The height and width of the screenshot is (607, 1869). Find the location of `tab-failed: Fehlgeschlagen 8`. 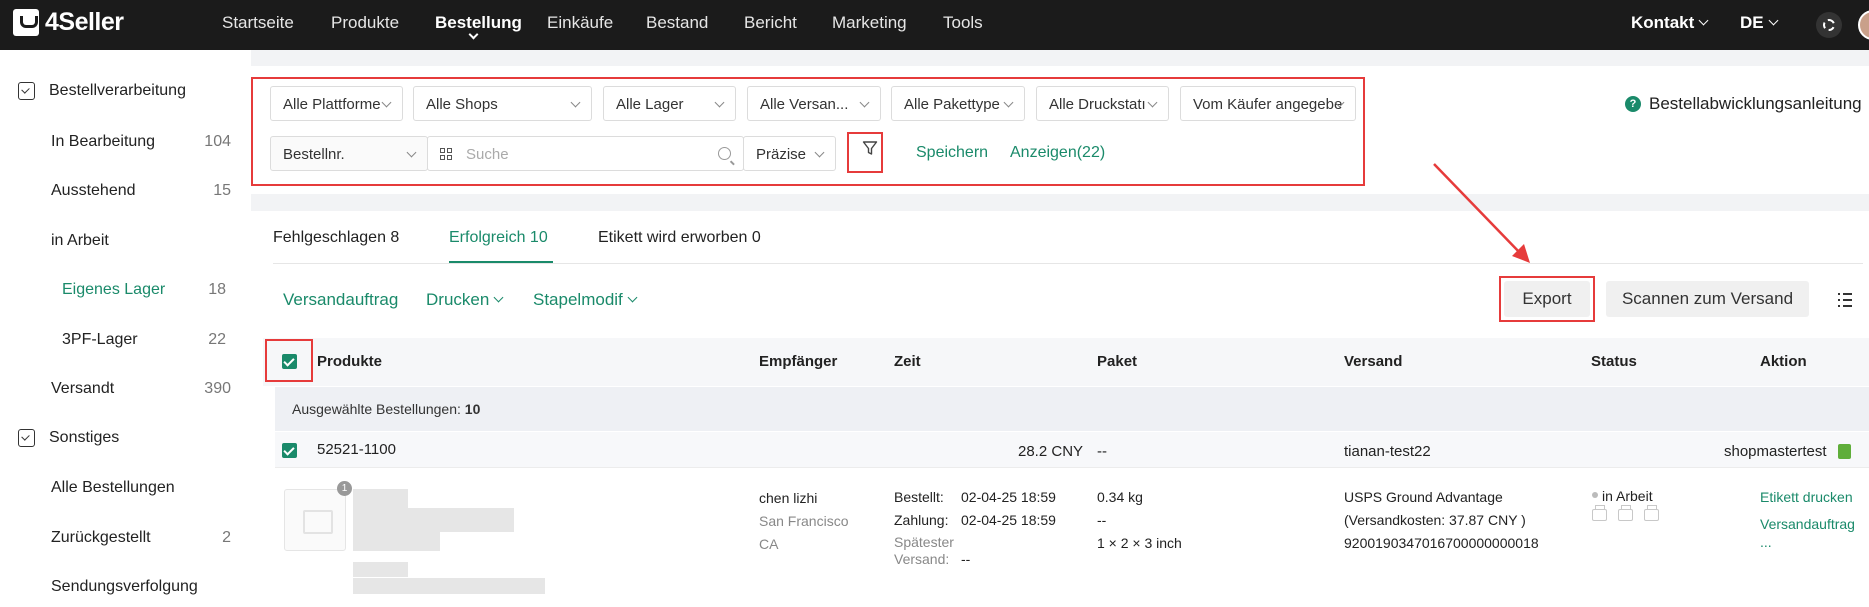

tab-failed: Fehlgeschlagen 8 is located at coordinates (336, 238).